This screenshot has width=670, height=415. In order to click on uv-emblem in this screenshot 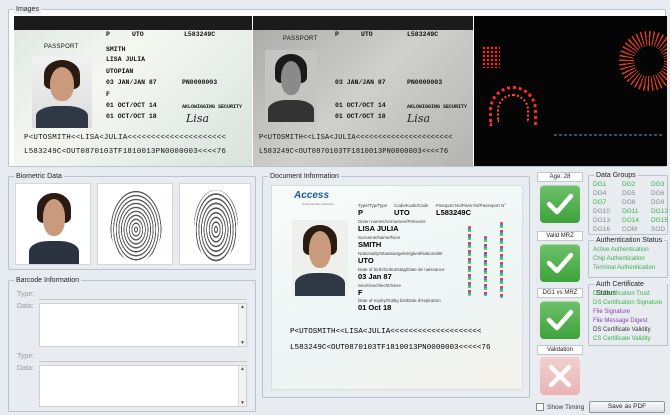, I will do `click(640, 61)`.